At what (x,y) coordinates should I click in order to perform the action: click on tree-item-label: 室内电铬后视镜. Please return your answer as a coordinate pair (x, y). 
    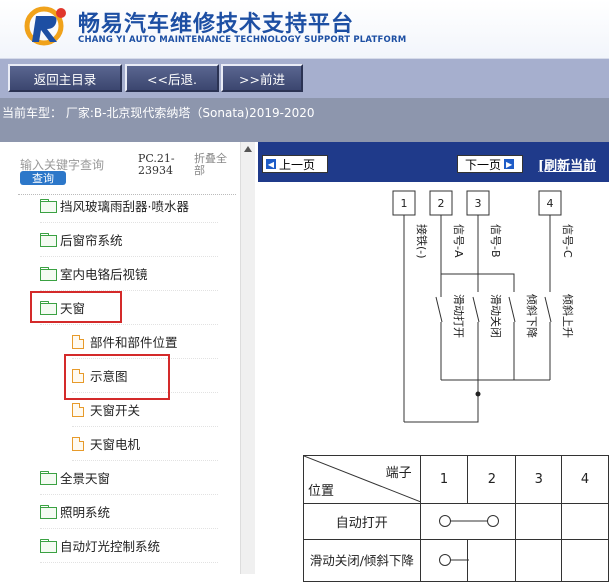
    Looking at the image, I should click on (104, 274).